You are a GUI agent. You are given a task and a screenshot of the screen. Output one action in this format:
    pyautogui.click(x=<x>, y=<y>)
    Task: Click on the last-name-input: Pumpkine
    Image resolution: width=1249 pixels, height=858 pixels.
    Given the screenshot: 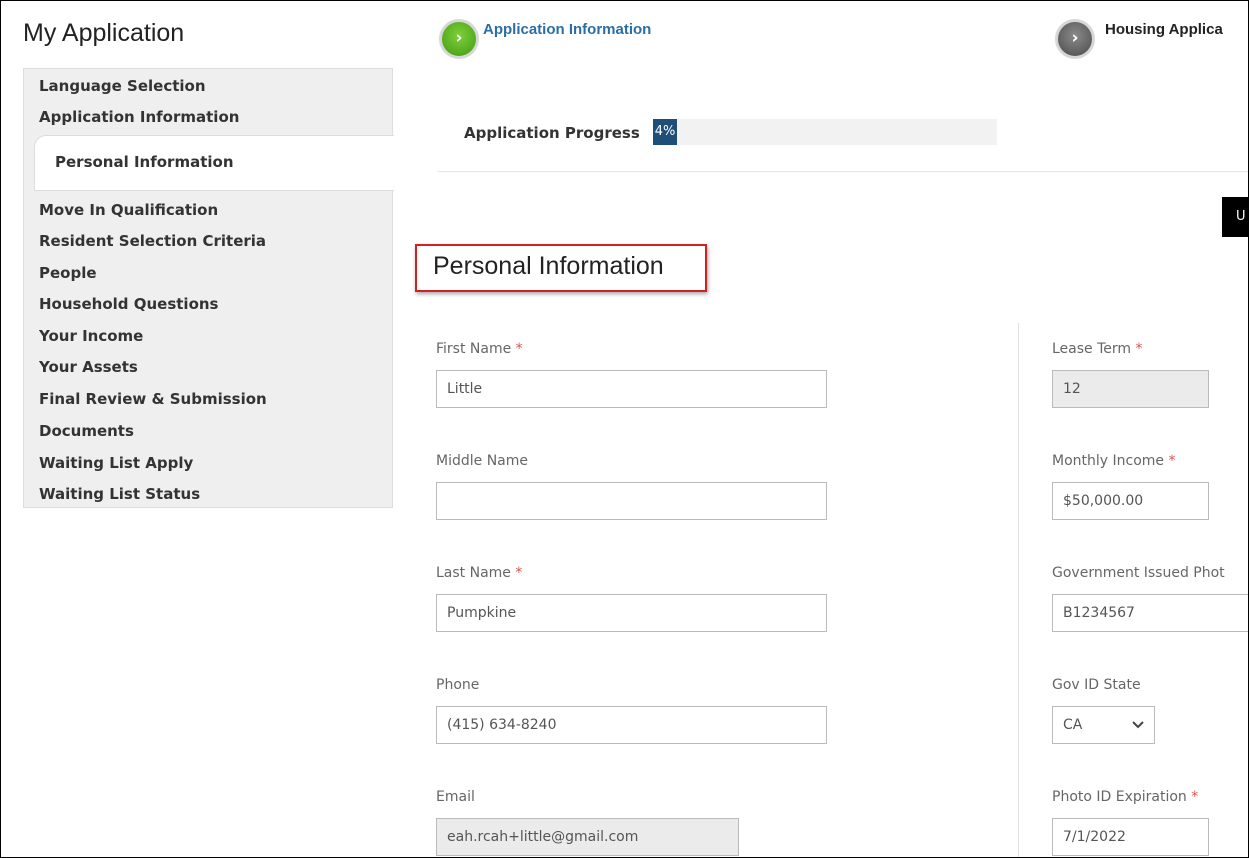 What is the action you would take?
    pyautogui.click(x=631, y=613)
    